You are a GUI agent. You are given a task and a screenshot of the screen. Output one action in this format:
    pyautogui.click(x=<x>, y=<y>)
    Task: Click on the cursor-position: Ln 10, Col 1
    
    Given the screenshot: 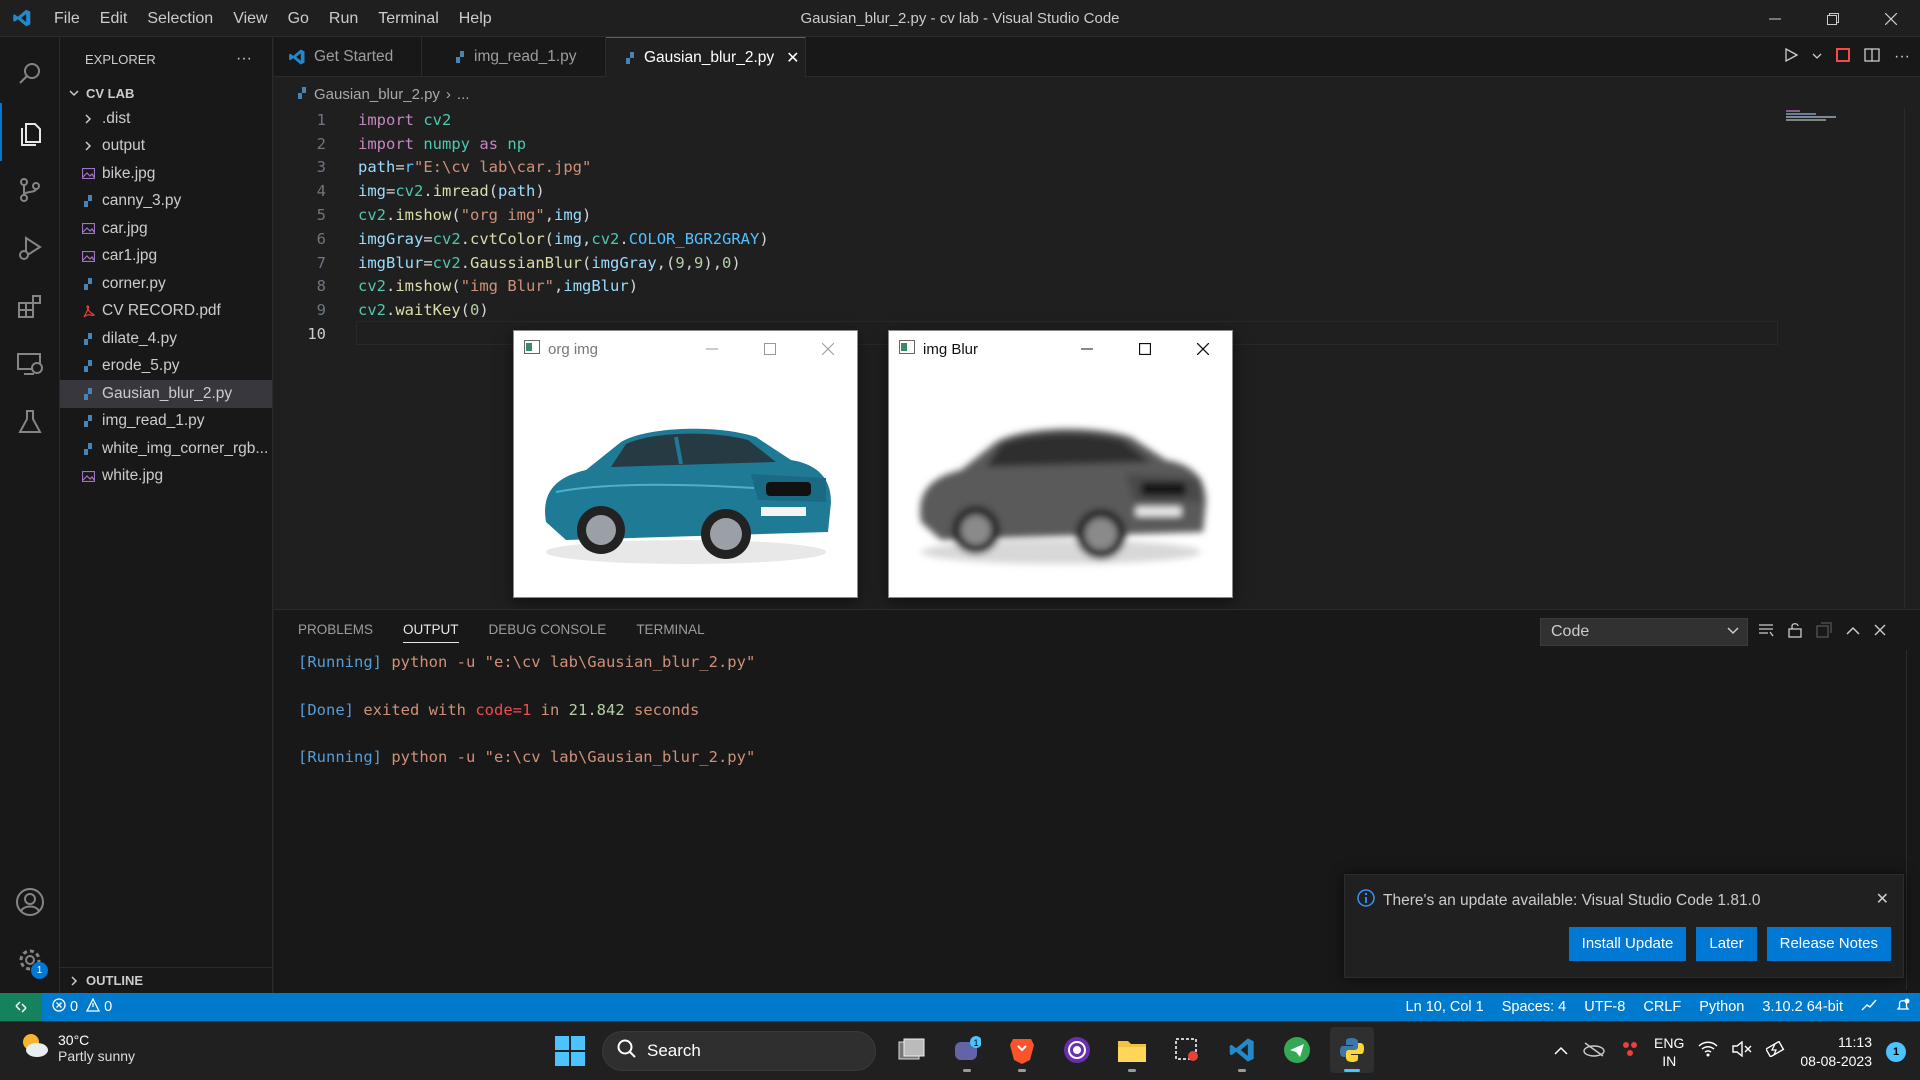 What is the action you would take?
    pyautogui.click(x=1445, y=1007)
    